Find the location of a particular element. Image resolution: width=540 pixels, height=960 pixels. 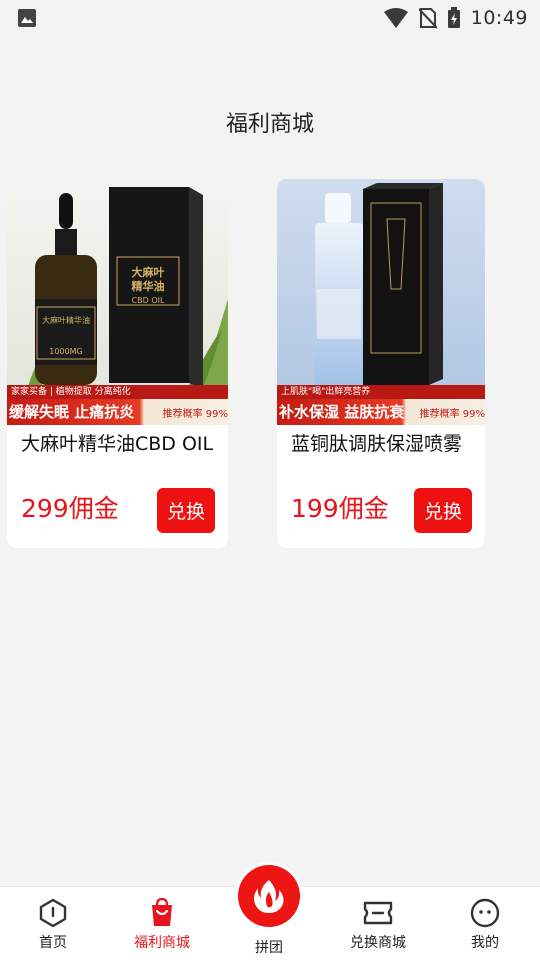

product-name: 蓝铜肽调肤保湿喷雾 is located at coordinates (377, 444).